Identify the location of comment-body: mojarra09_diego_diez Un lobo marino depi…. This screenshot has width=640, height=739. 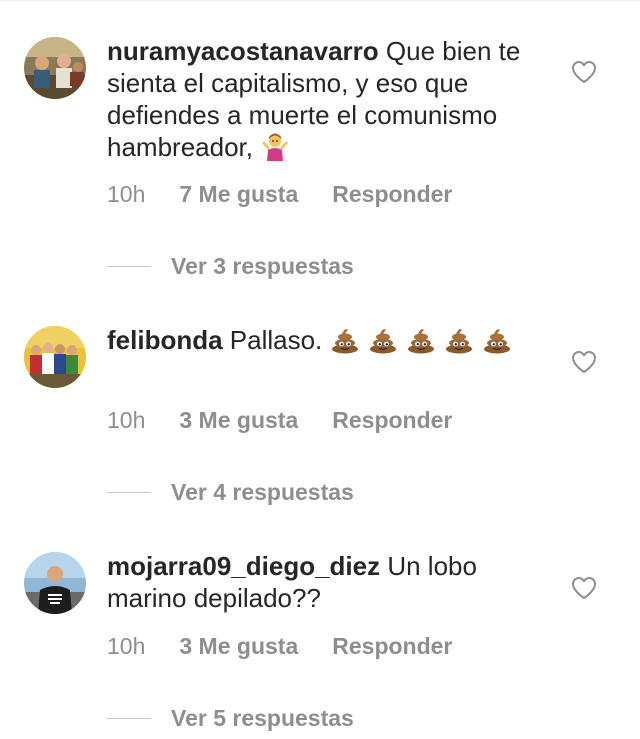
(327, 582).